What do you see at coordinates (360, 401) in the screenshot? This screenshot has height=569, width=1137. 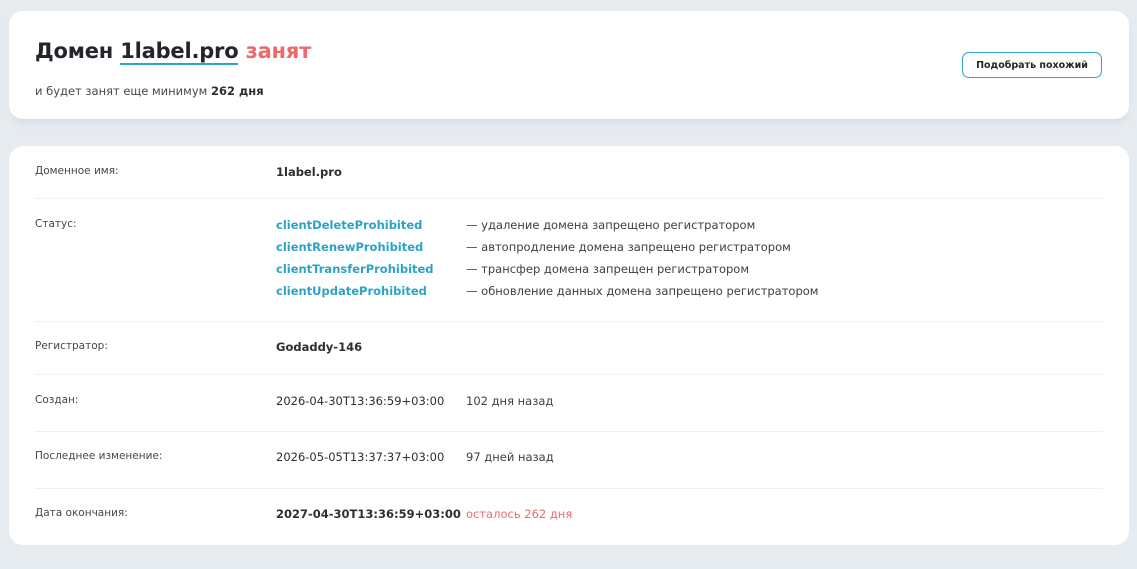 I see `created-value: 2026-04-30T13:36:59+03:00` at bounding box center [360, 401].